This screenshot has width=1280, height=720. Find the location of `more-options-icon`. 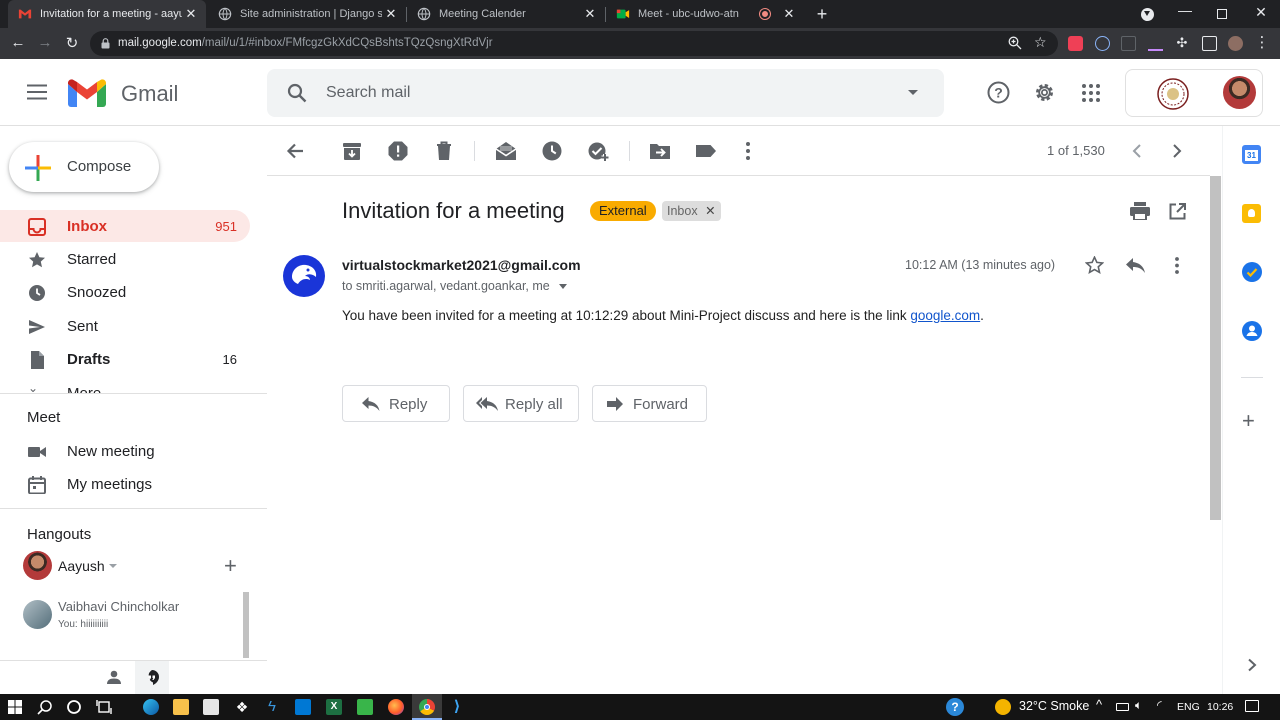

more-options-icon is located at coordinates (748, 151).